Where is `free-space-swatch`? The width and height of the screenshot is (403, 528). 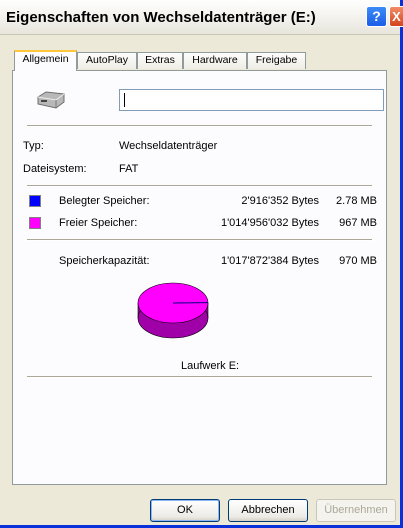 free-space-swatch is located at coordinates (35, 223).